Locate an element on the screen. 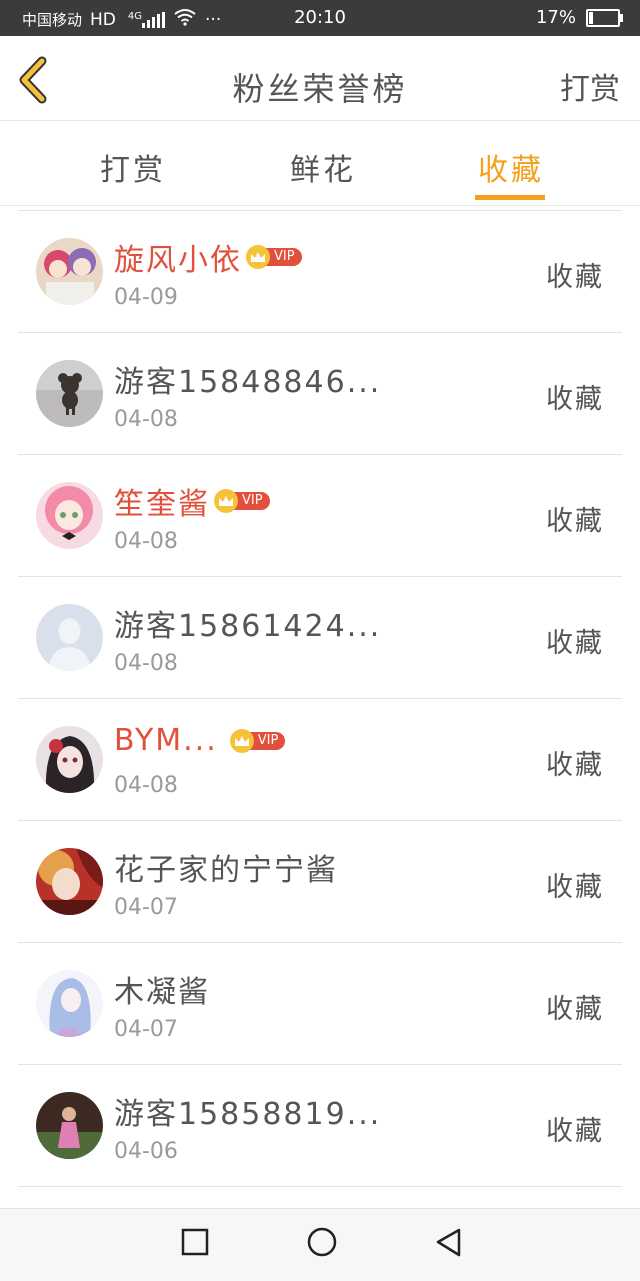 The width and height of the screenshot is (640, 1281). dark-hair-girl-avatar is located at coordinates (69, 759).